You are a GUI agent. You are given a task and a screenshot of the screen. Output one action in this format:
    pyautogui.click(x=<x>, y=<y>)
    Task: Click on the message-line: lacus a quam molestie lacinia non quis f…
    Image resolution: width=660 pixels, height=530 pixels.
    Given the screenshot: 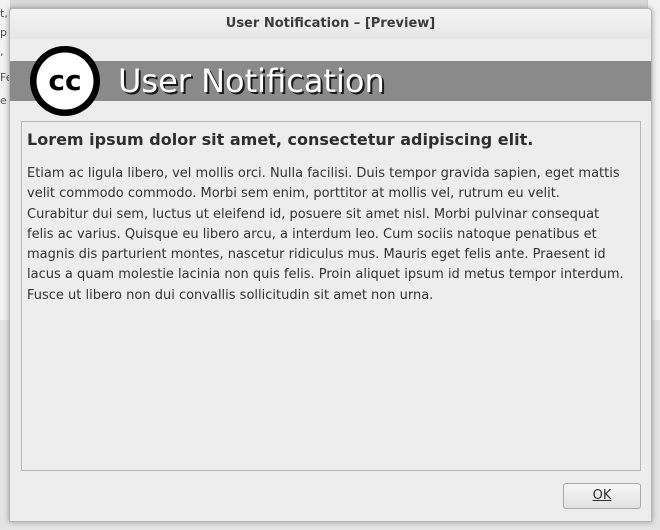 What is the action you would take?
    pyautogui.click(x=325, y=275)
    